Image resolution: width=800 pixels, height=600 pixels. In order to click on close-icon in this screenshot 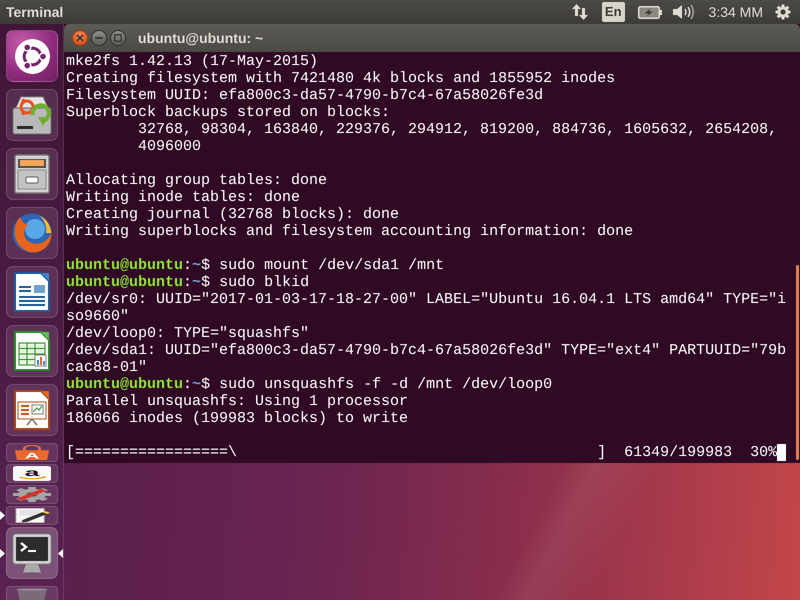, I will do `click(80, 38)`.